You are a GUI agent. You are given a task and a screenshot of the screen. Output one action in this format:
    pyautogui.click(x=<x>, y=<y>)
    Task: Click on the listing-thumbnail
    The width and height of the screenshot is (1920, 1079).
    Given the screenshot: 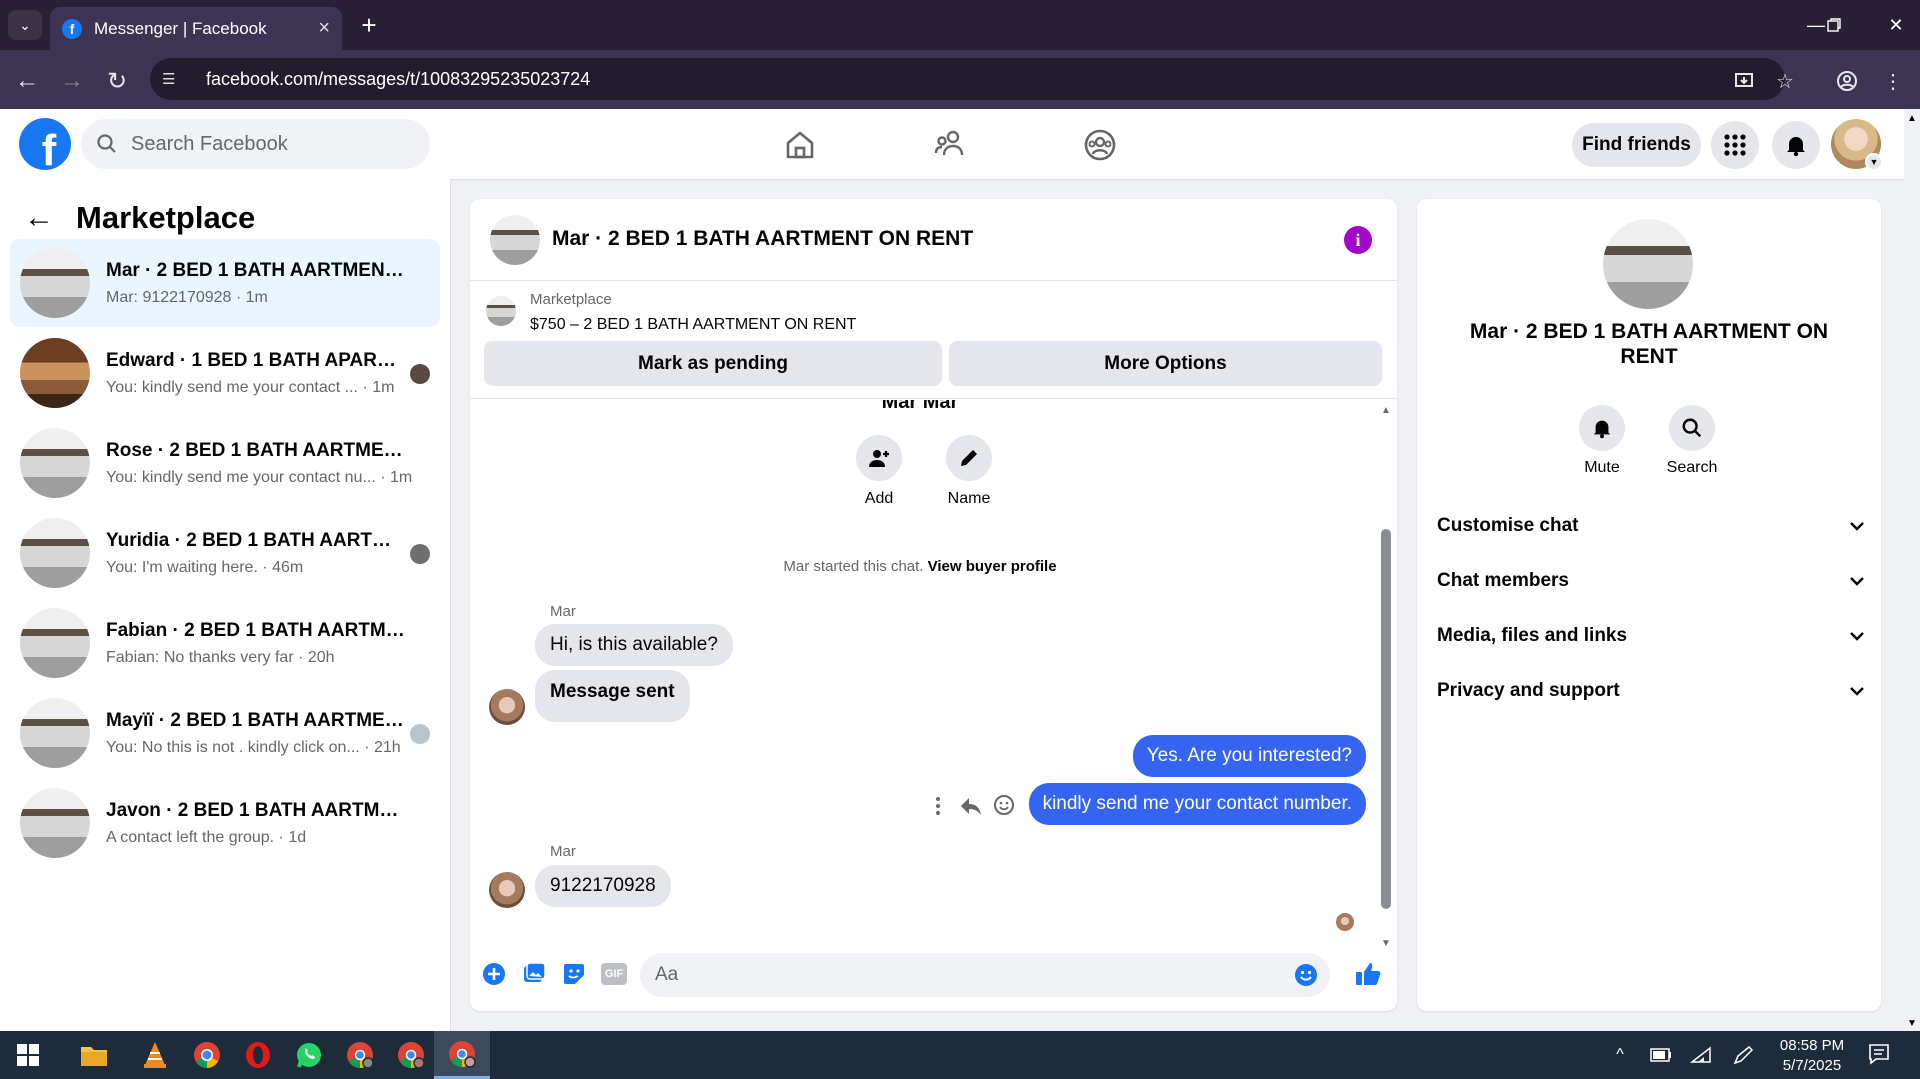 What is the action you would take?
    pyautogui.click(x=55, y=463)
    